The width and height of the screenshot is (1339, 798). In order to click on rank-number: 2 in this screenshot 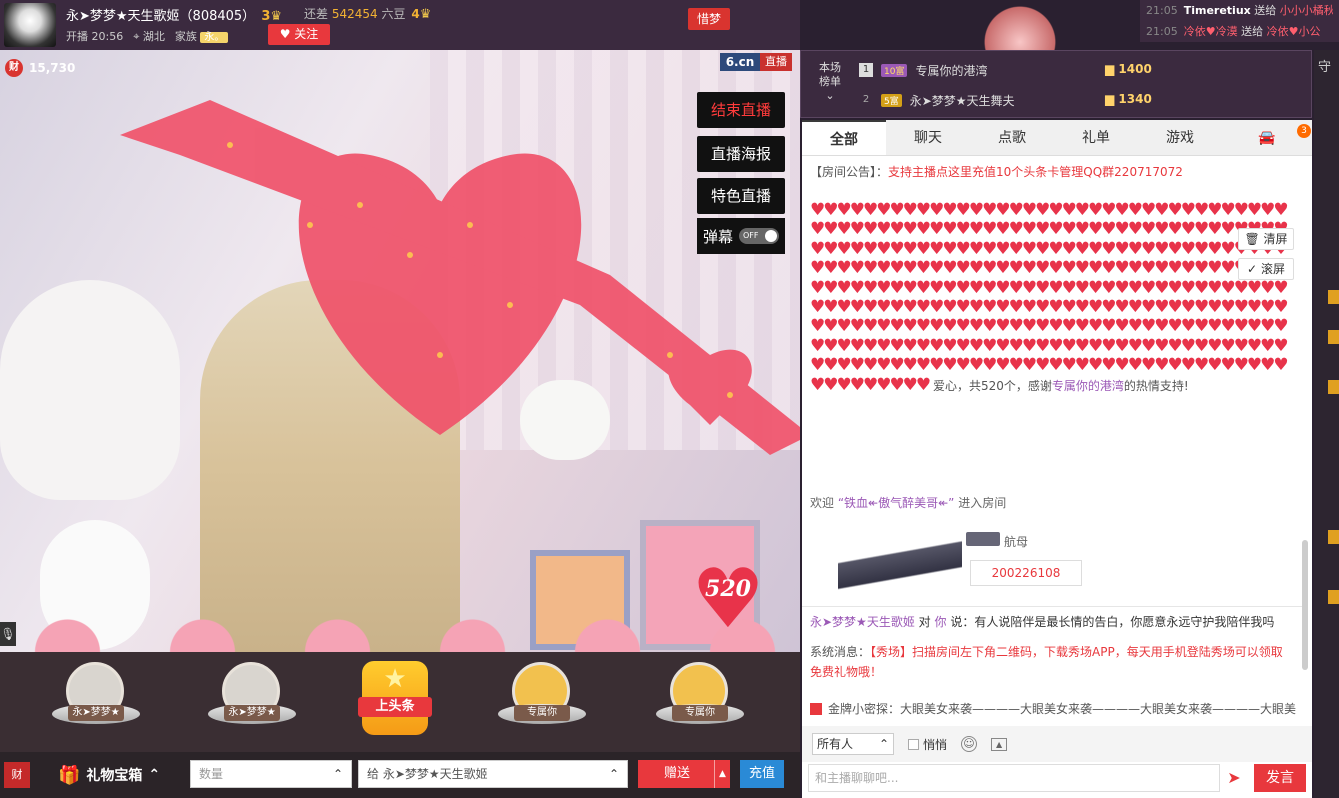, I will do `click(866, 99)`.